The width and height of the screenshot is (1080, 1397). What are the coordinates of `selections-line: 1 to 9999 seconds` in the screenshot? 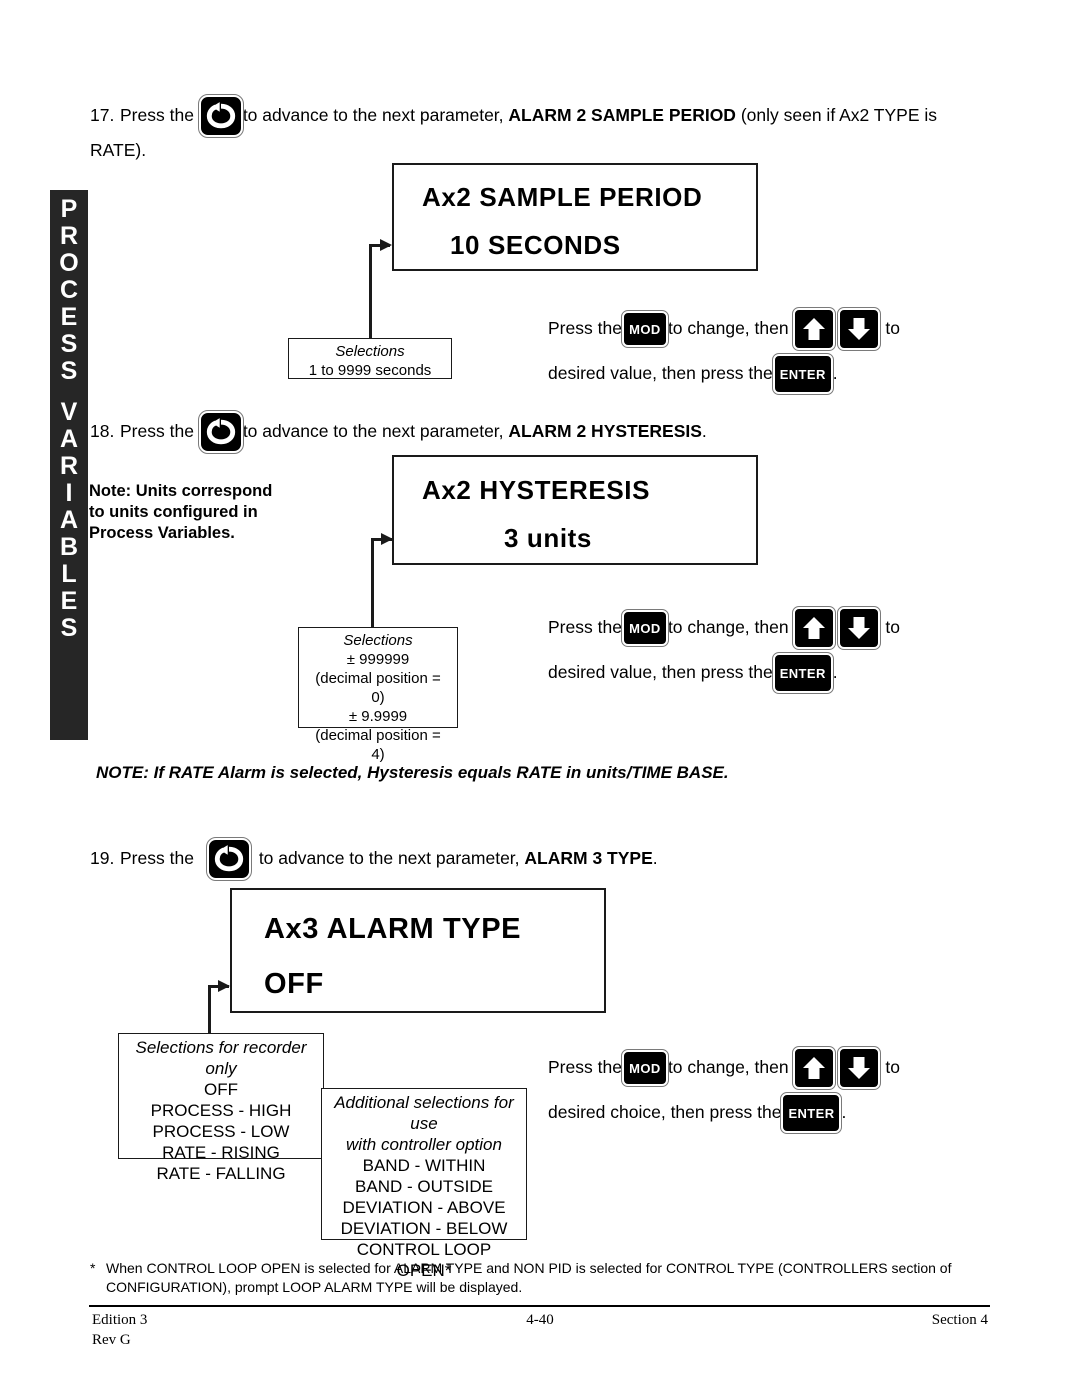 It's located at (370, 370).